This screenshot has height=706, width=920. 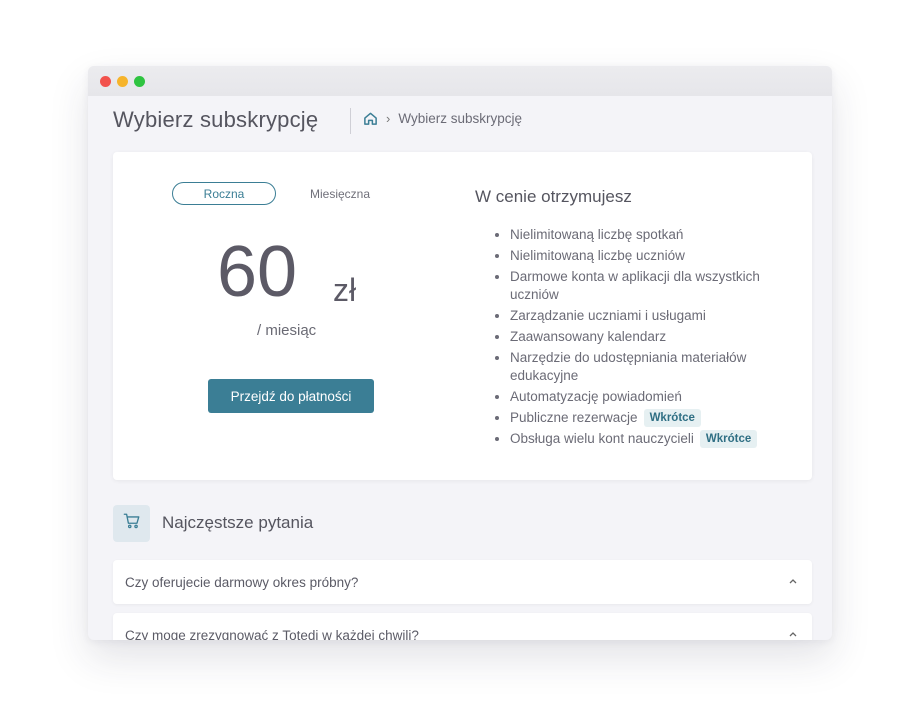 What do you see at coordinates (345, 290) in the screenshot?
I see `price-currency: zł` at bounding box center [345, 290].